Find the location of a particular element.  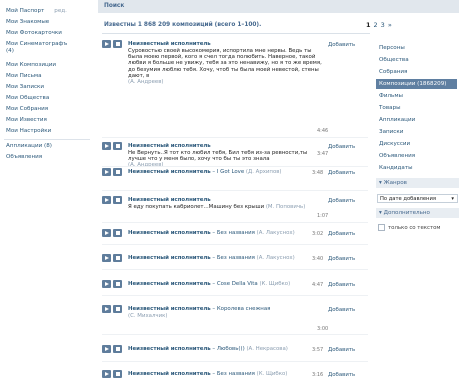

nav-item-apps: Аппликации (8) is located at coordinates (29, 146).